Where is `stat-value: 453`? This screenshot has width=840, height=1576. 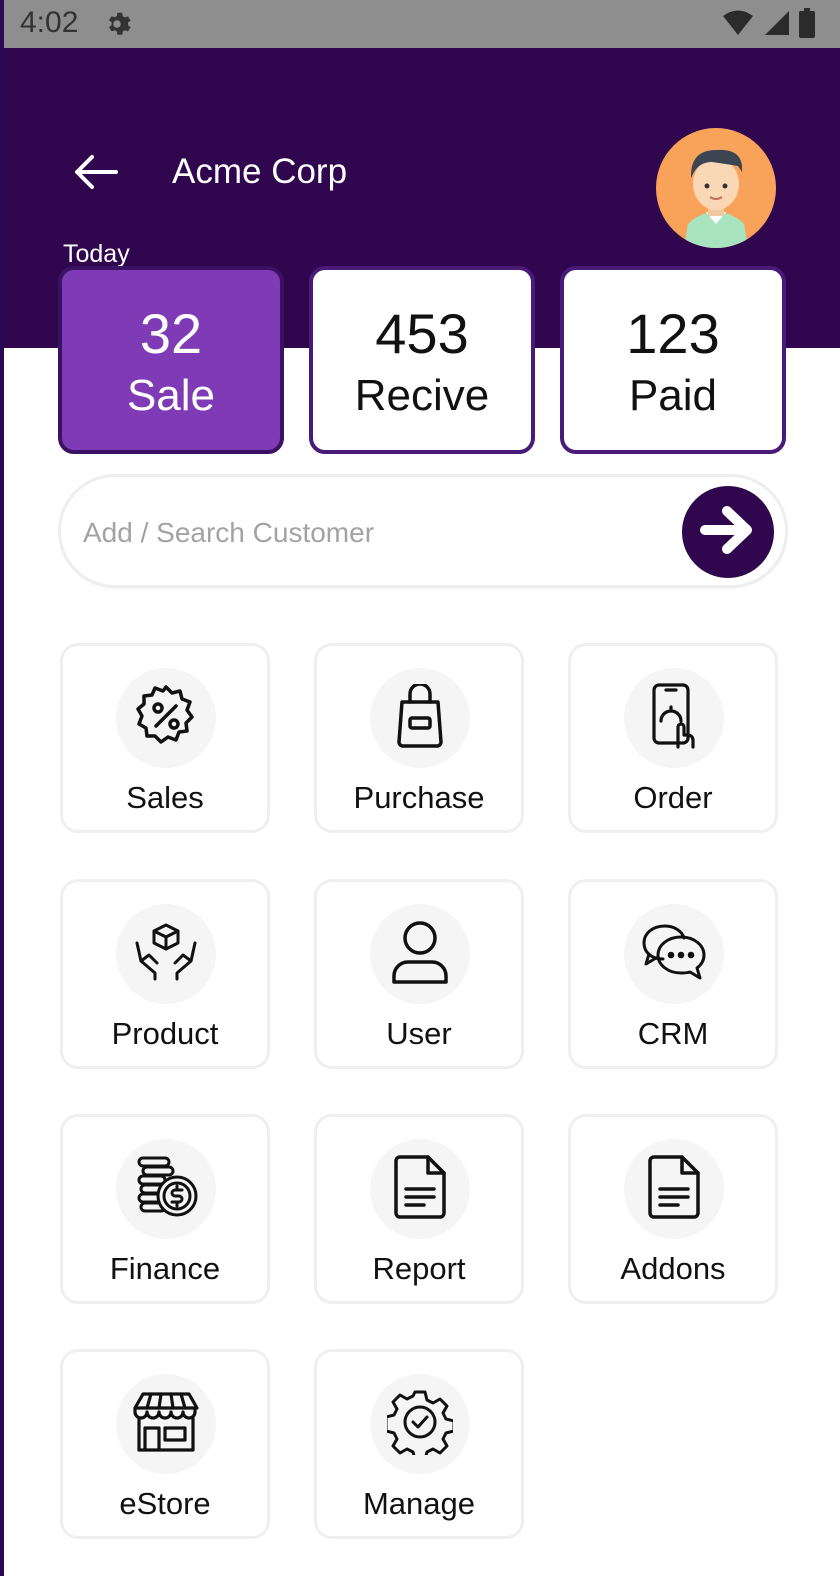 stat-value: 453 is located at coordinates (422, 333).